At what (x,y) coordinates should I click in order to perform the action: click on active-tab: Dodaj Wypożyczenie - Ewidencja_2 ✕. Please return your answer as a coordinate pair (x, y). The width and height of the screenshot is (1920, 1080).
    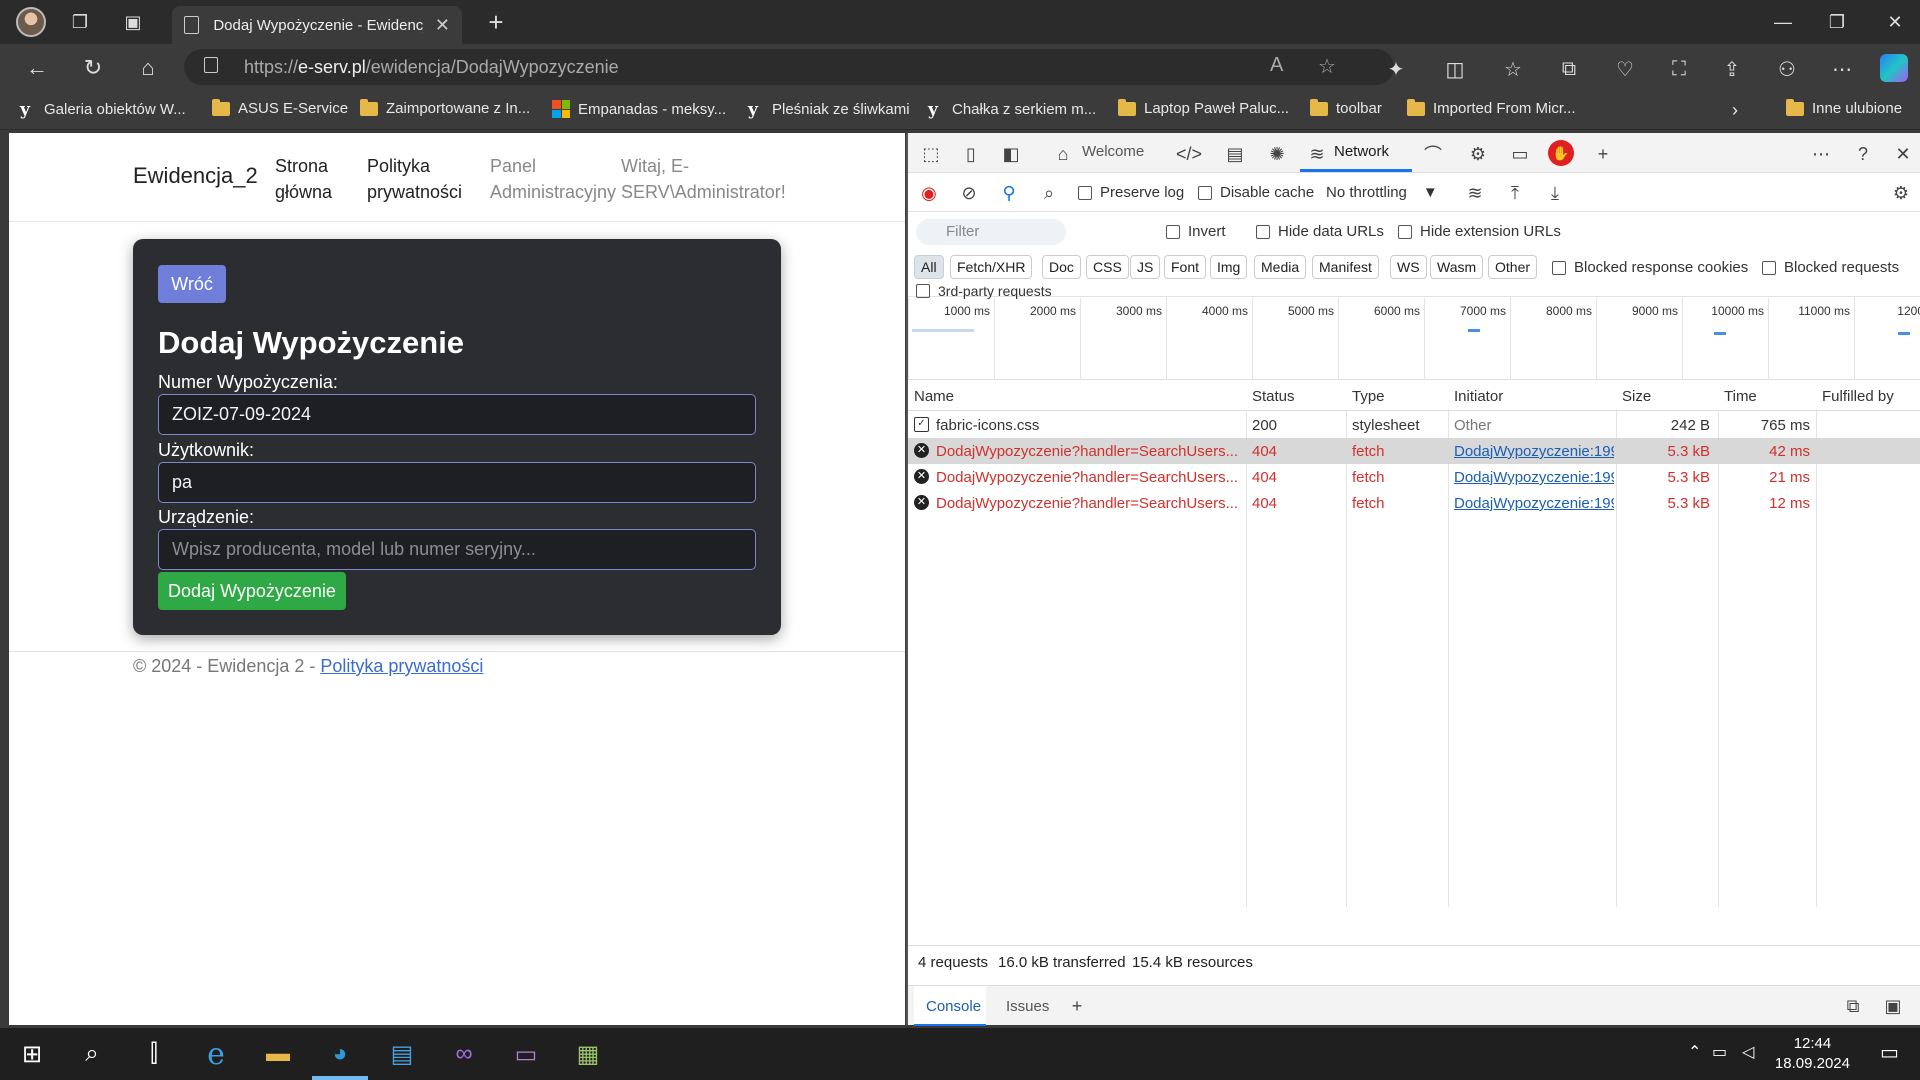
    Looking at the image, I should click on (317, 25).